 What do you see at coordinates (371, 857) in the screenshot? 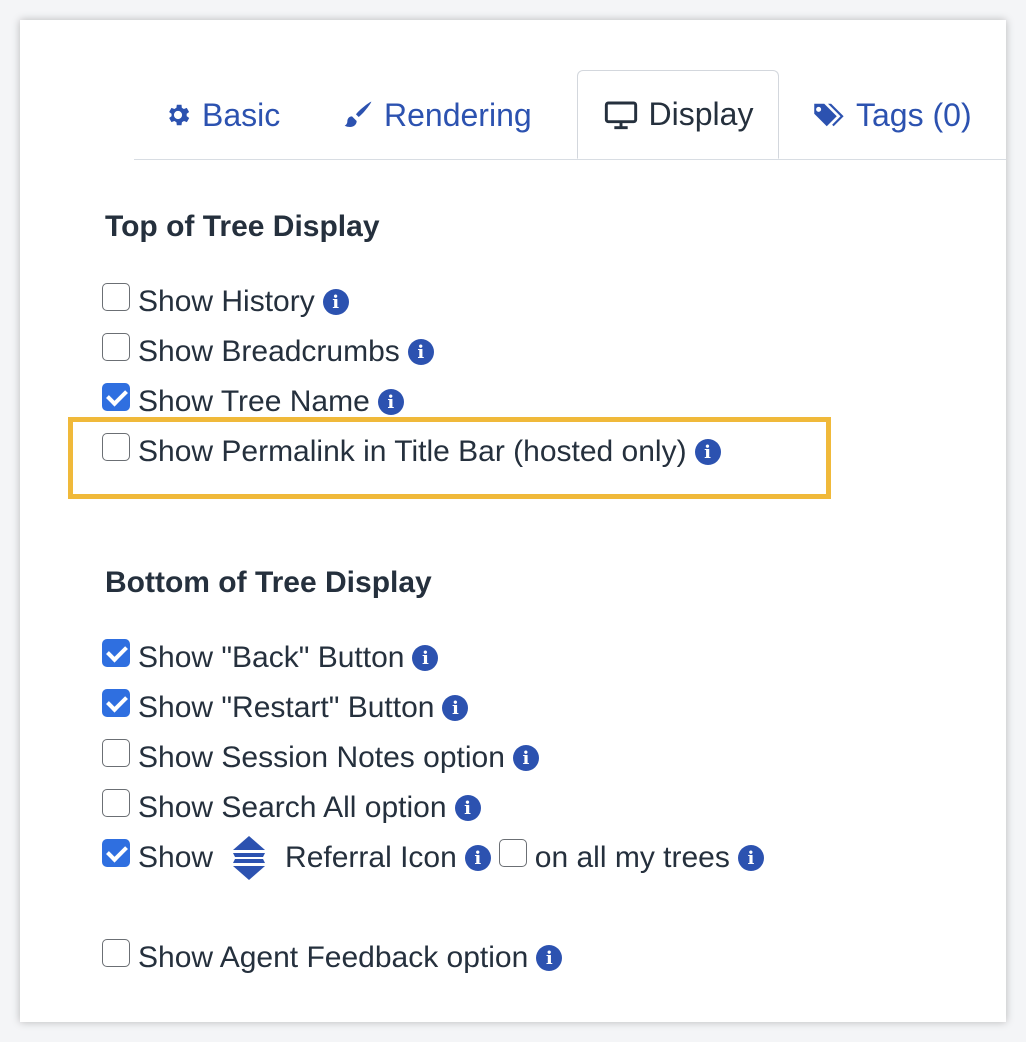
I see `option-label-suffix: Referral Icon` at bounding box center [371, 857].